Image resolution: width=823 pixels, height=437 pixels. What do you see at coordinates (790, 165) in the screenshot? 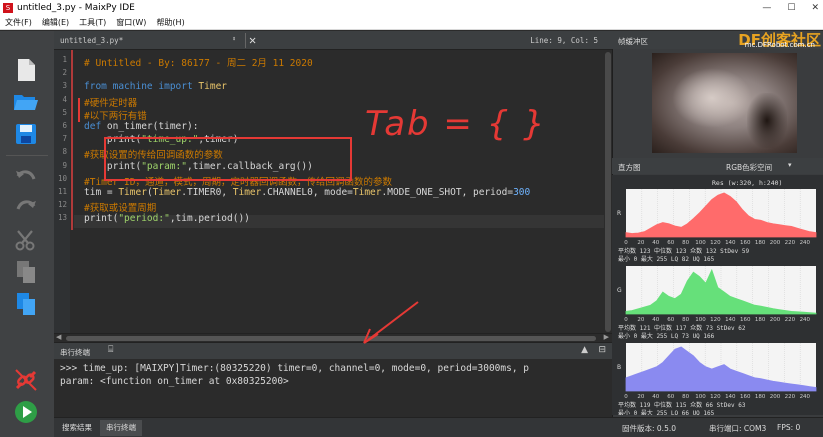
I see `chevron-down-icon: ▾` at bounding box center [790, 165].